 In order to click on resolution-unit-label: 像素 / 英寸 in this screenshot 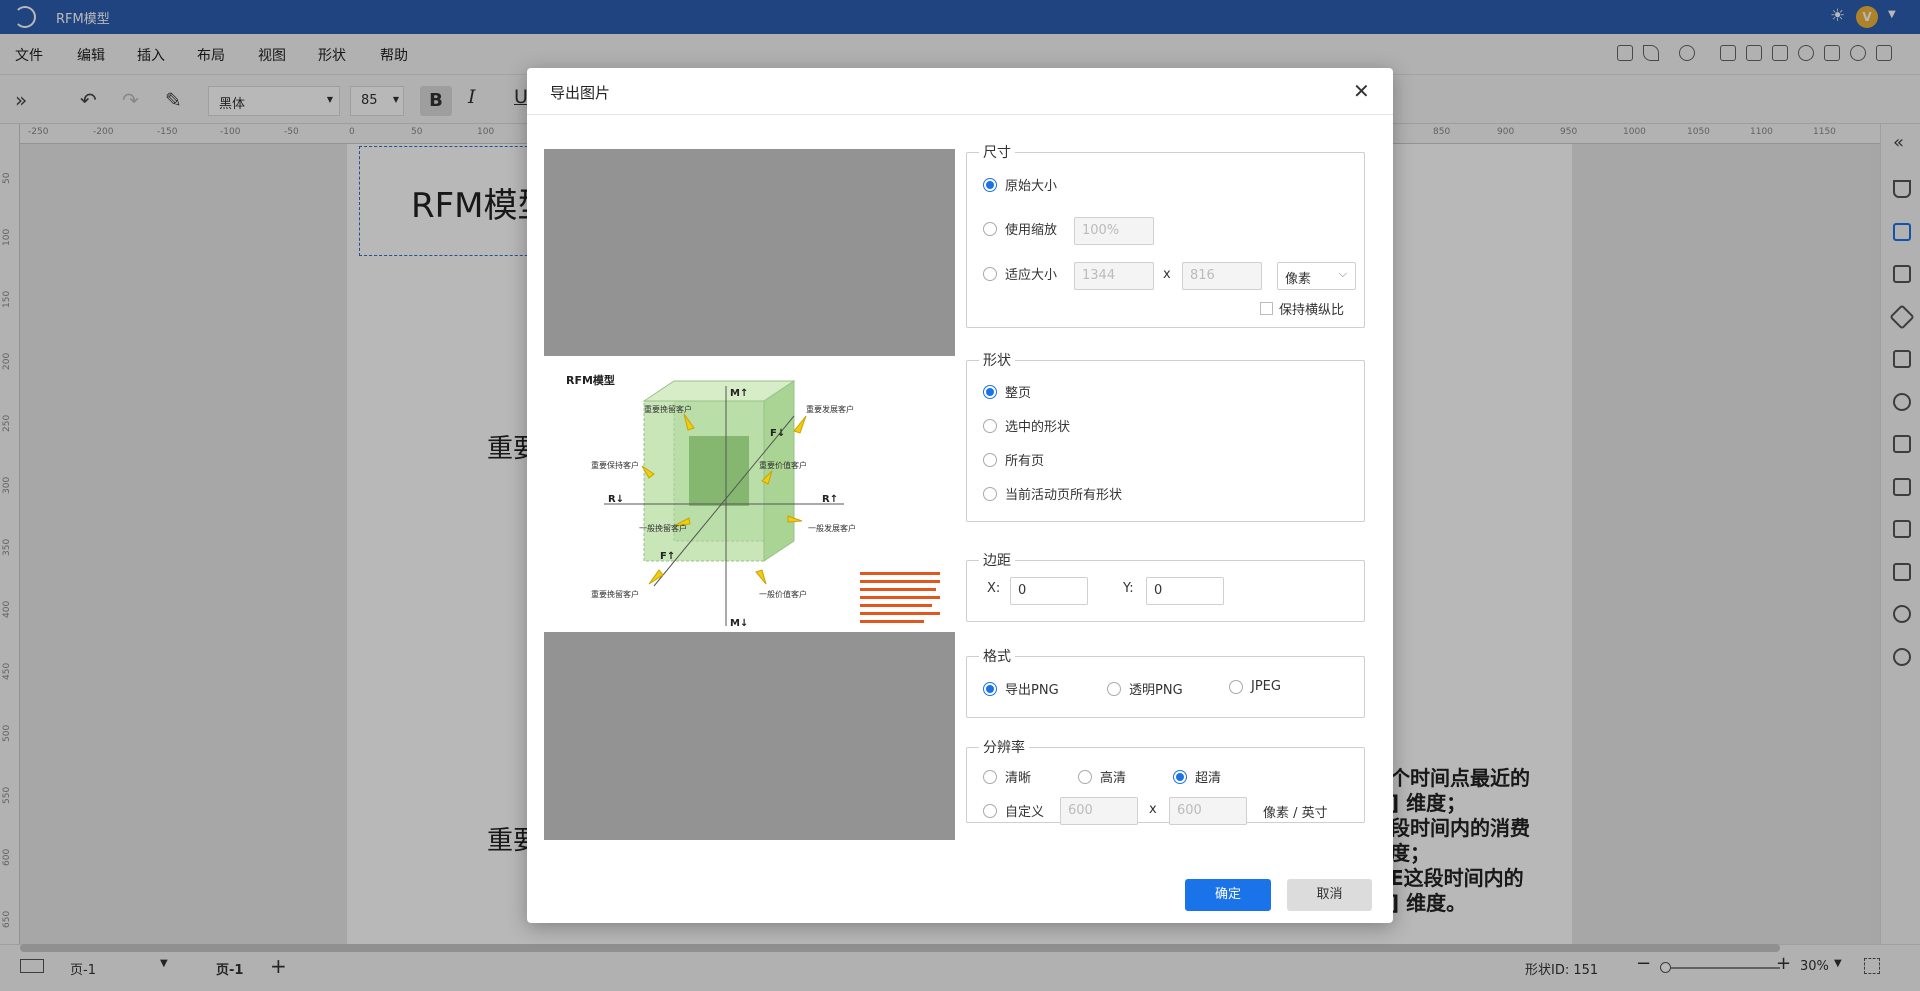, I will do `click(1295, 813)`.